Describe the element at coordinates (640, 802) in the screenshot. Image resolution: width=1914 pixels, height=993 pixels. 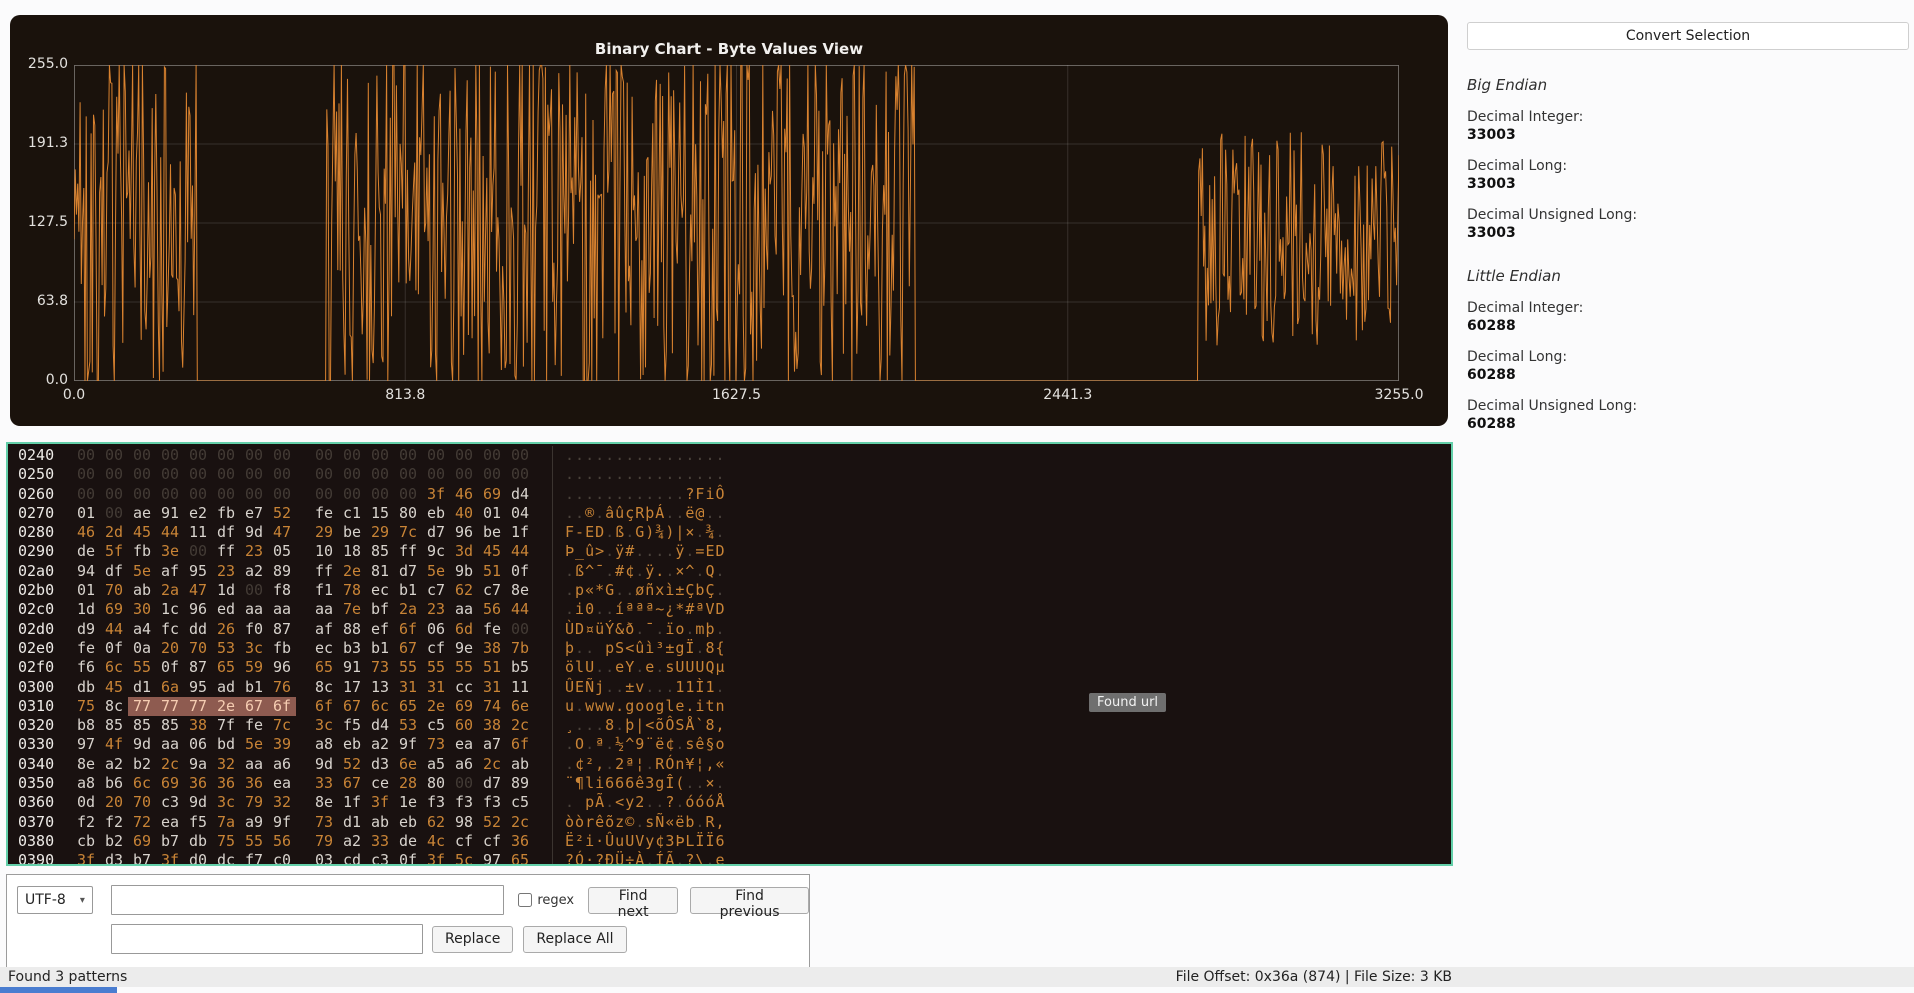
I see `ascii-char: 2` at that location.